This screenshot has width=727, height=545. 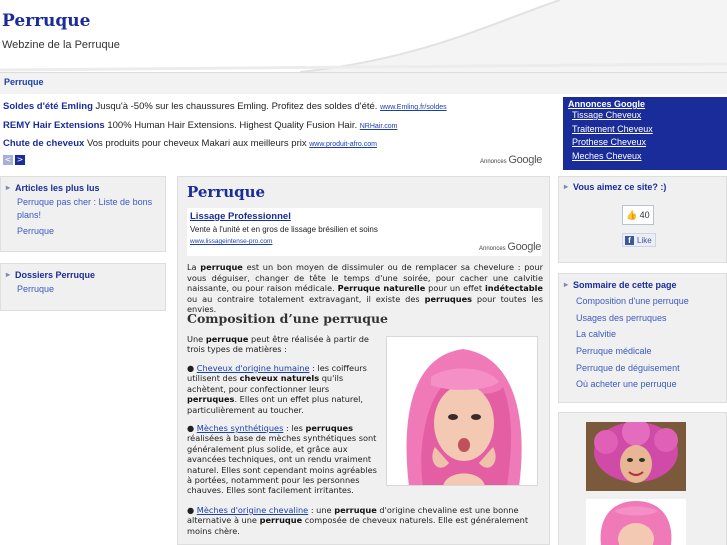 What do you see at coordinates (615, 187) in the screenshot?
I see `like-box-title: Vous aimez ce site? :)` at bounding box center [615, 187].